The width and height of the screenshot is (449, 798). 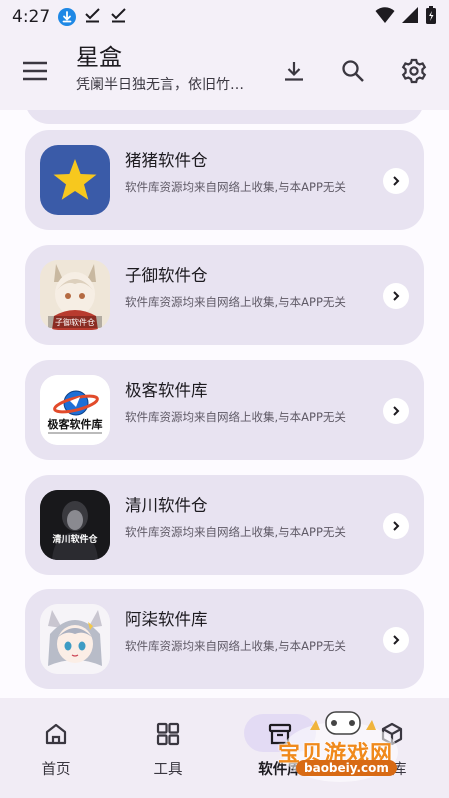 I want to click on planet-logo: 极客软件库, so click(x=75, y=410).